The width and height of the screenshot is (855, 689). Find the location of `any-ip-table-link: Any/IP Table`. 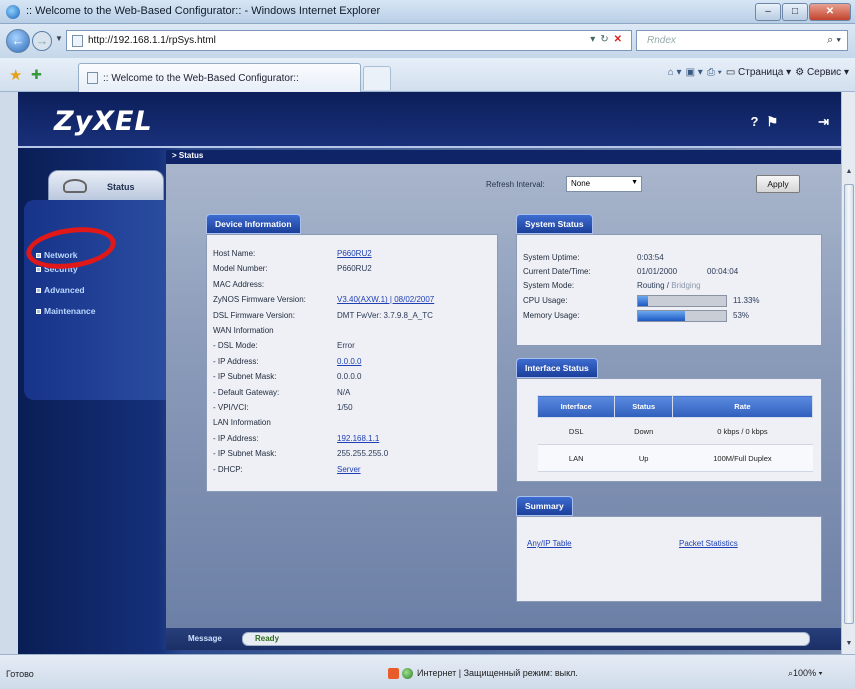

any-ip-table-link: Any/IP Table is located at coordinates (549, 543).